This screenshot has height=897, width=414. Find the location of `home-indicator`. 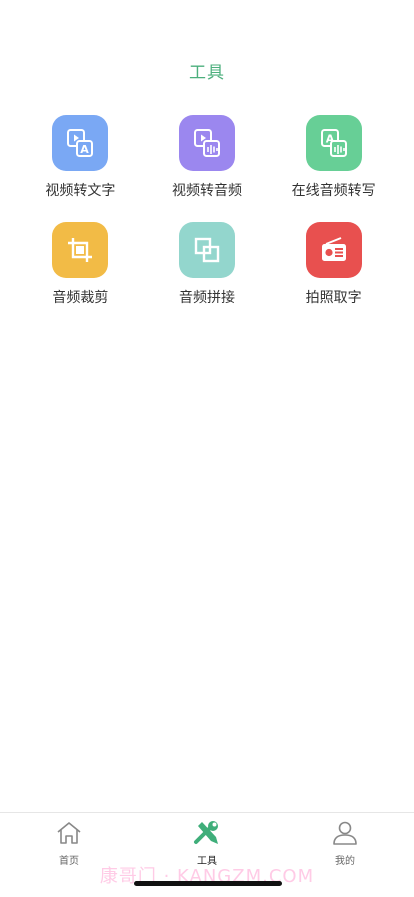

home-indicator is located at coordinates (208, 883).